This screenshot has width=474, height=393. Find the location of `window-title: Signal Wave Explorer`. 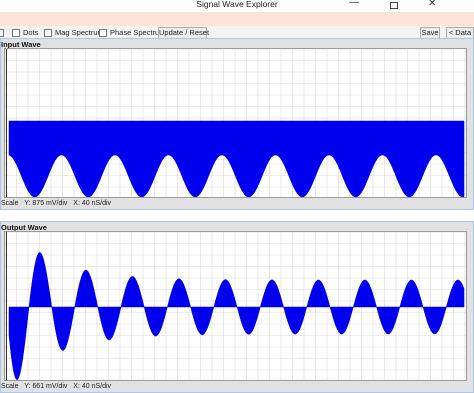

window-title: Signal Wave Explorer is located at coordinates (237, 4).